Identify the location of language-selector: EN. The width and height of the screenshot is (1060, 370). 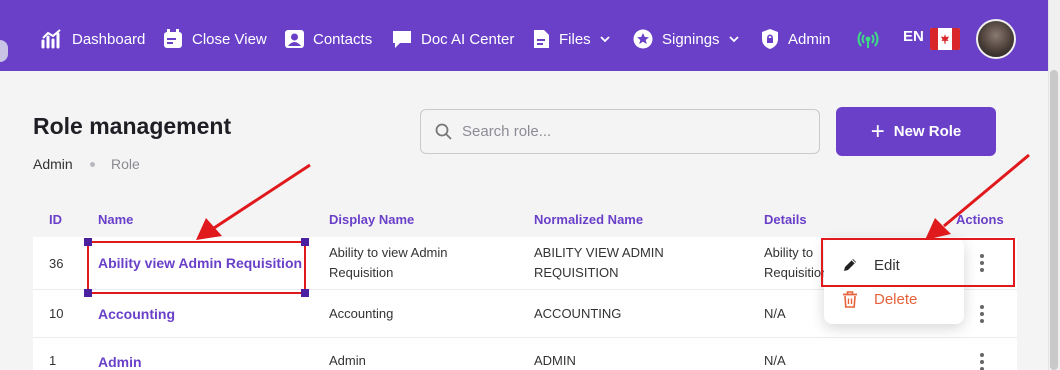
(913, 36).